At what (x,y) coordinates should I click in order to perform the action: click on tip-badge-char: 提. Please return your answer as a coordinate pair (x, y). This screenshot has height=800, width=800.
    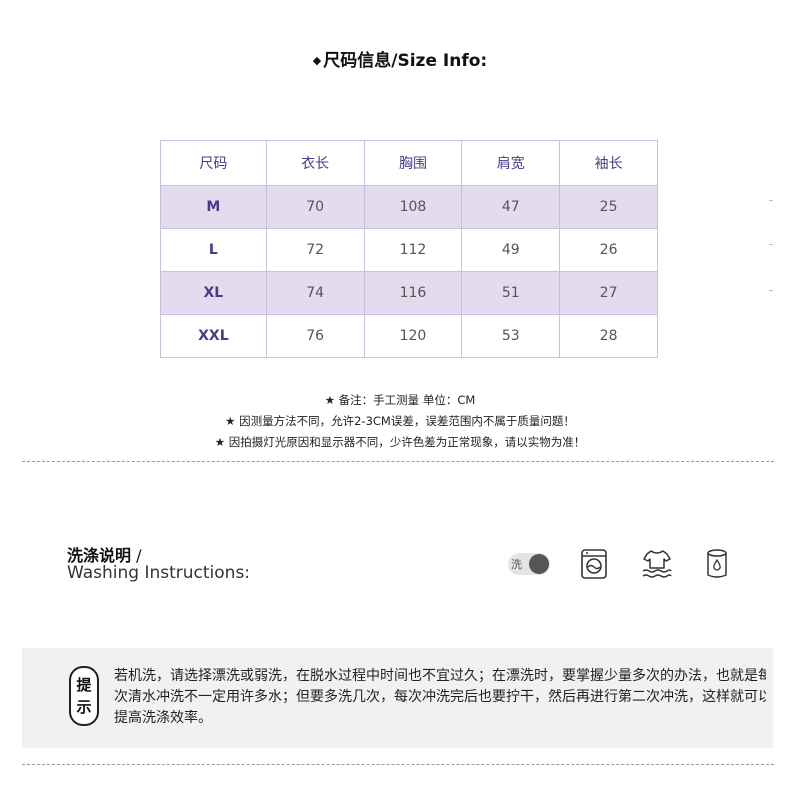
    Looking at the image, I should click on (84, 685).